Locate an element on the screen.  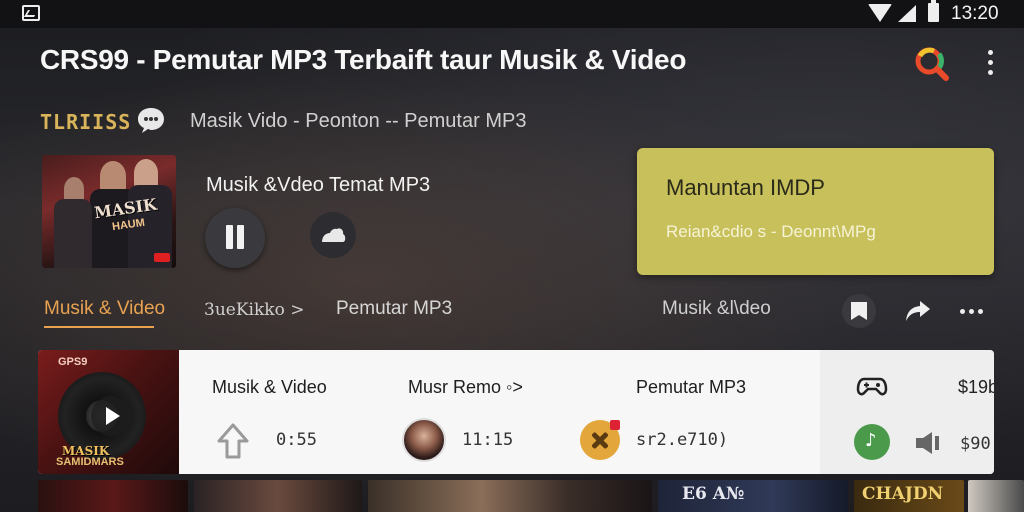
more-horiz-icon is located at coordinates (973, 311).